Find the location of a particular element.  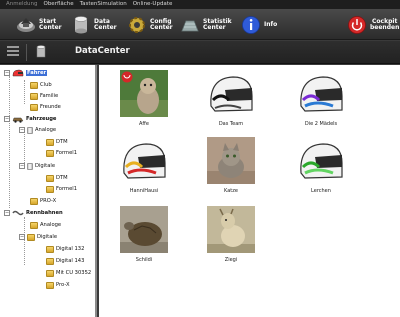

tree-label-formel1: Formel1 is located at coordinates (67, 153).